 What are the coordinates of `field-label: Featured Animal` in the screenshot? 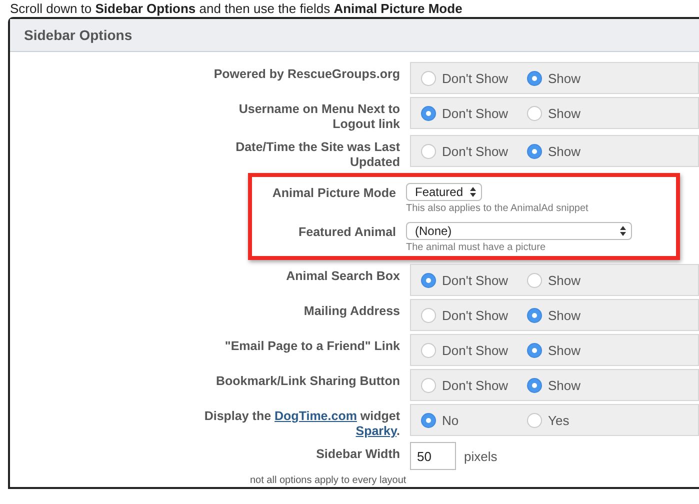 It's located at (347, 232).